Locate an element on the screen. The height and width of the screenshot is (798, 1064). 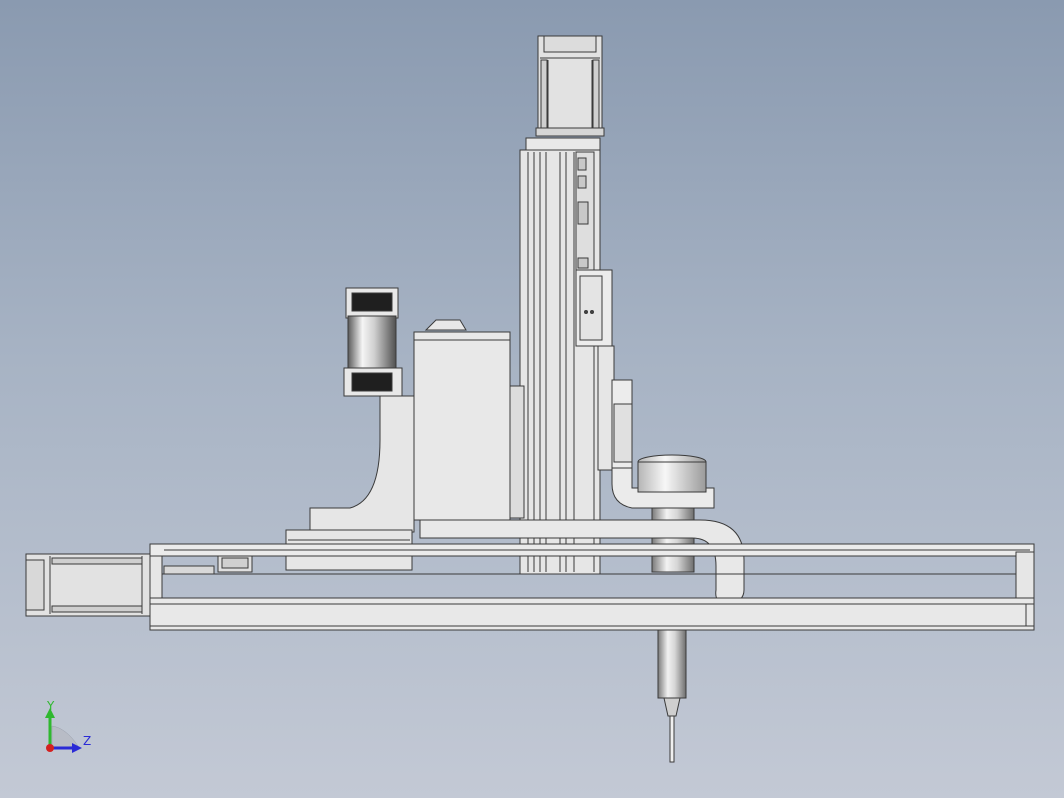
y-axis-label: Y is located at coordinates (51, 706).